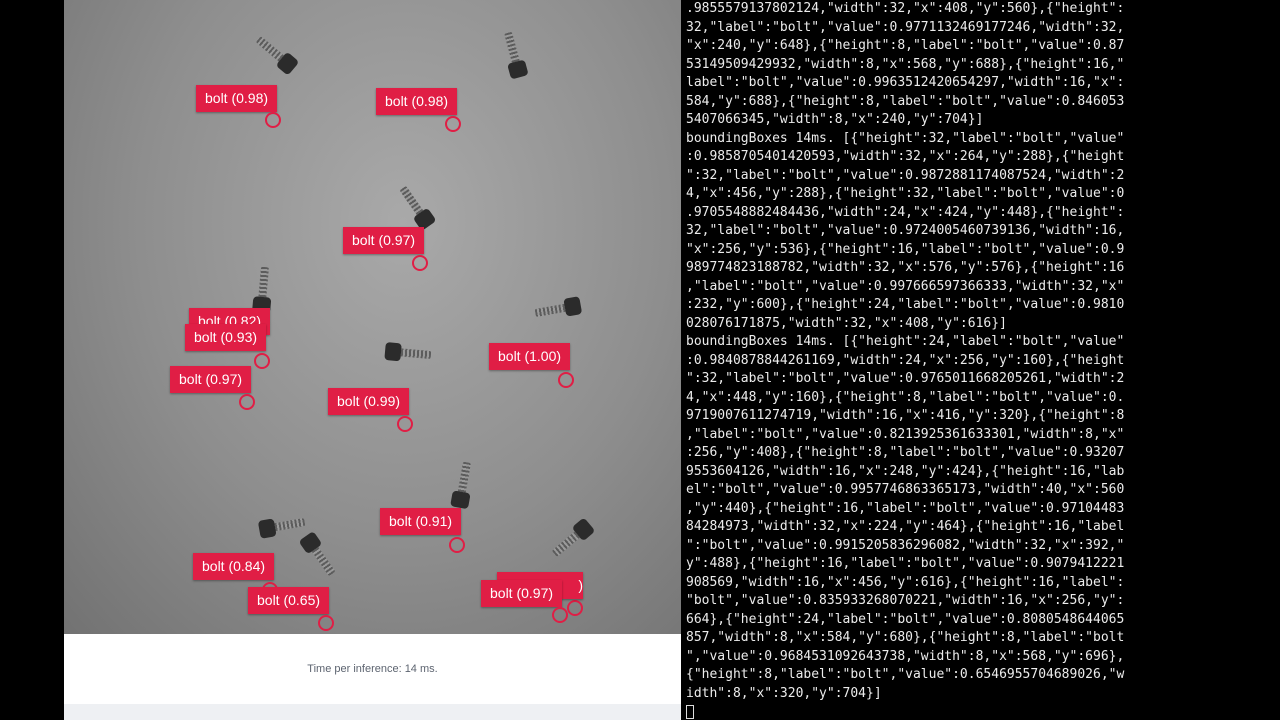 This screenshot has height=720, width=1280. What do you see at coordinates (369, 401) in the screenshot?
I see `detection-label: bolt (0.99)` at bounding box center [369, 401].